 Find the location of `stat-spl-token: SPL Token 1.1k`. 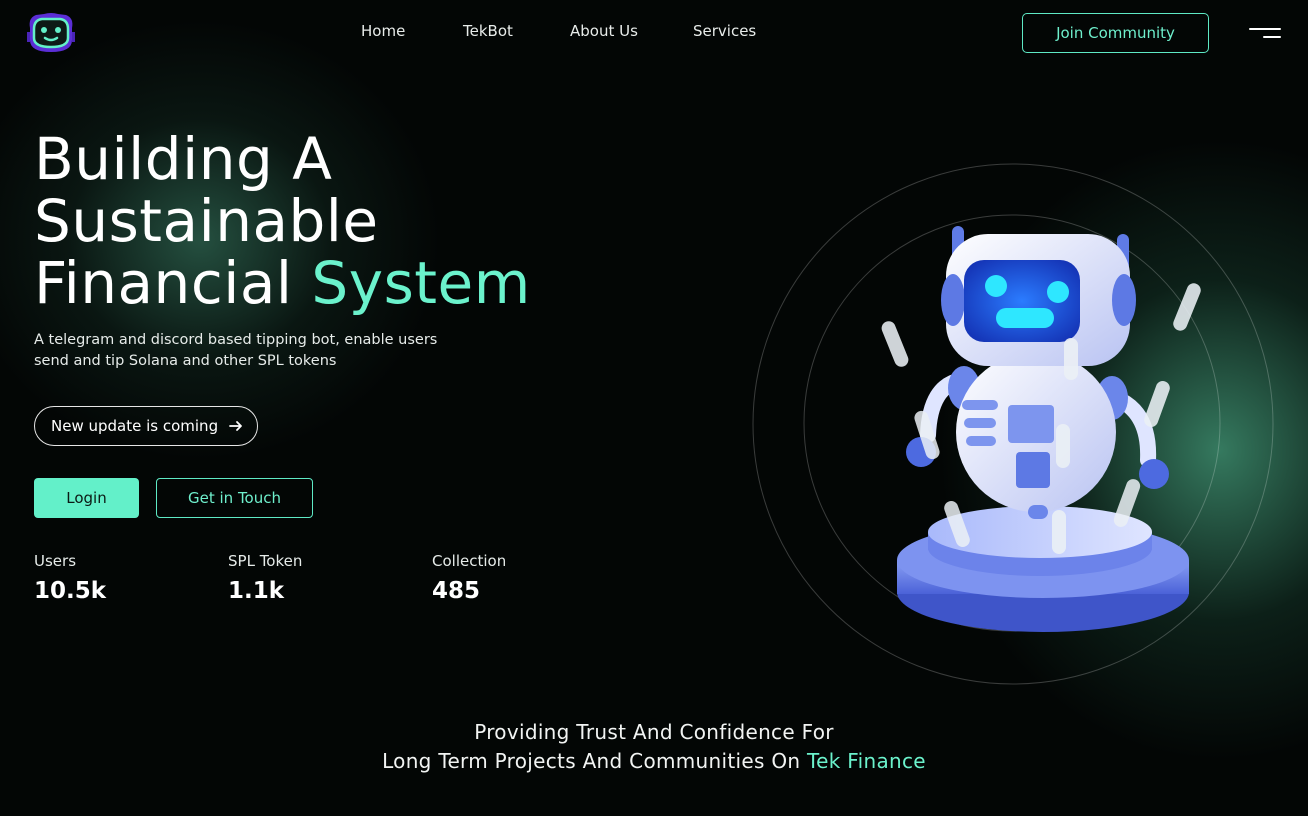

stat-spl-token: SPL Token 1.1k is located at coordinates (265, 578).